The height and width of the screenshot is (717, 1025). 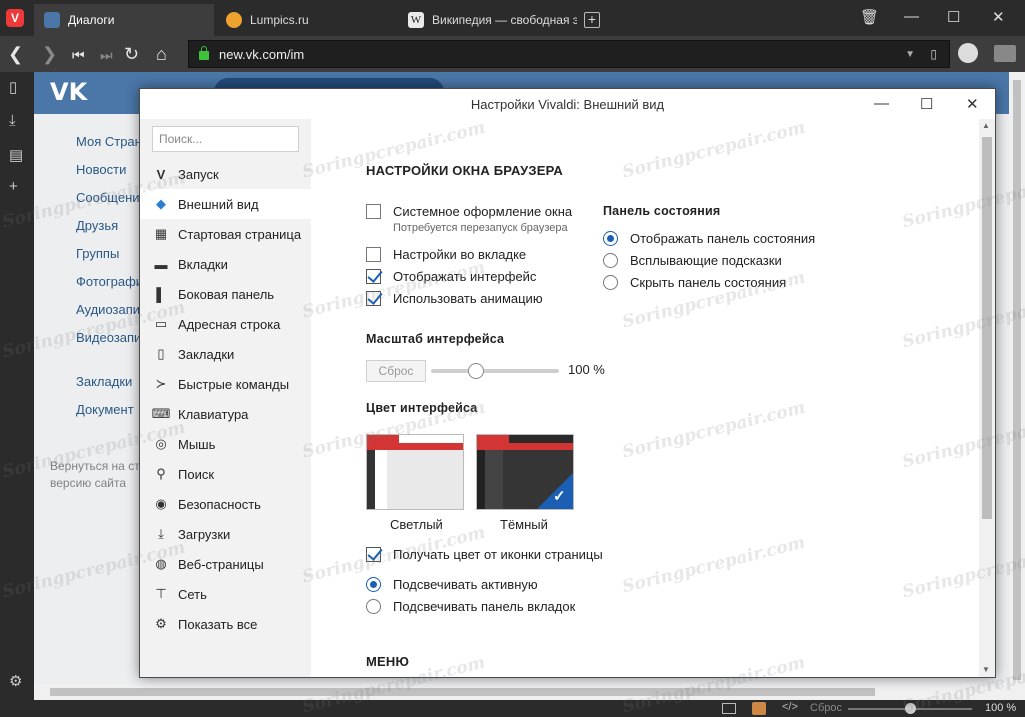 I want to click on vk-menu-item: Закладки, so click(x=105, y=388).